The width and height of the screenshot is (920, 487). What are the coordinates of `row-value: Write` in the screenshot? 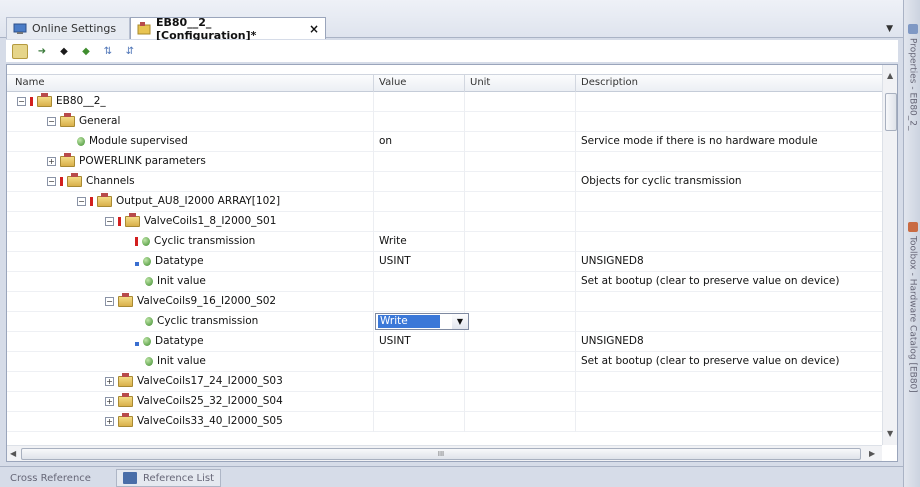 It's located at (393, 241).